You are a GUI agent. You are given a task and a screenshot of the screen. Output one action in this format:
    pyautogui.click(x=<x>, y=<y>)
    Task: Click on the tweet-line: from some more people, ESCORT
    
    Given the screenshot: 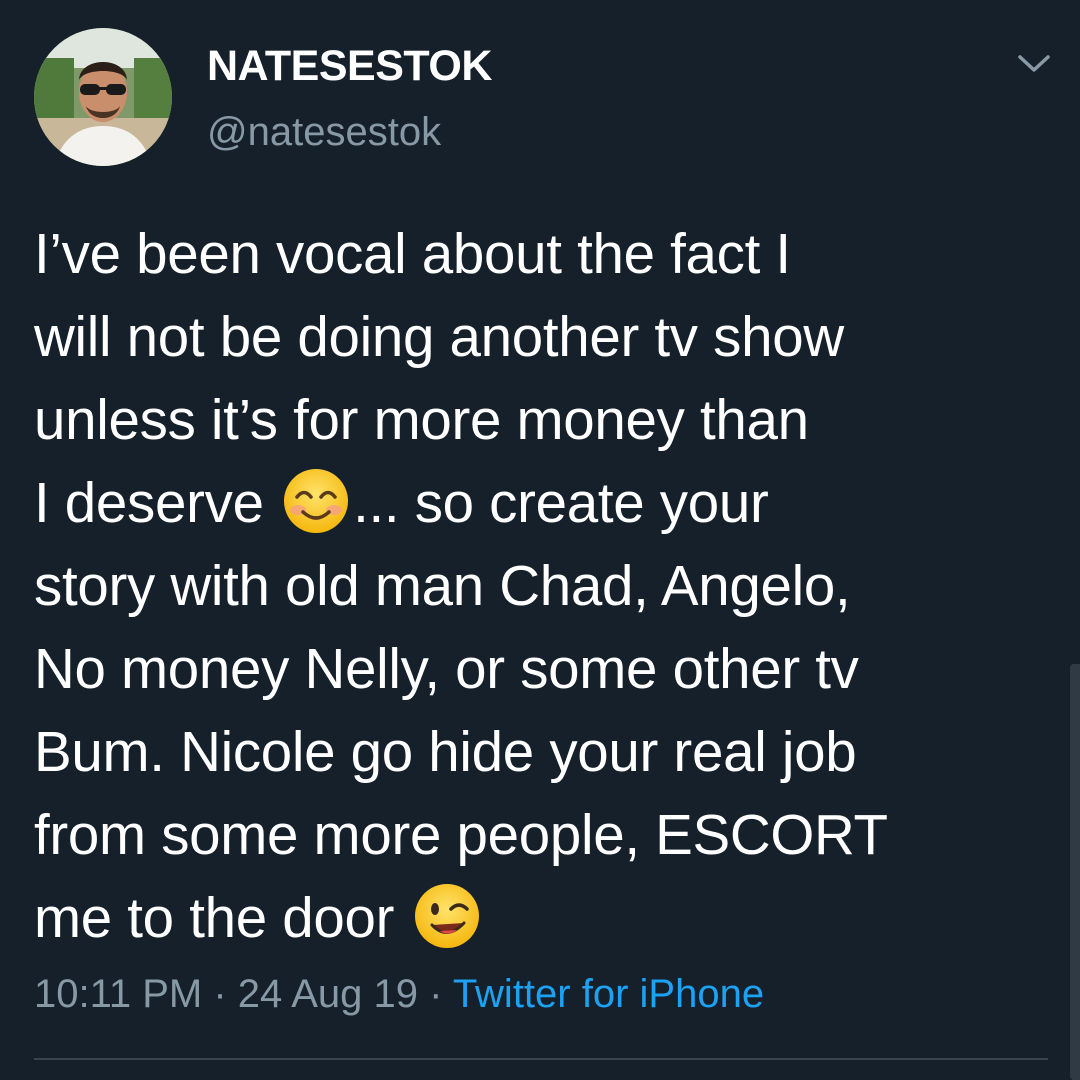 What is the action you would take?
    pyautogui.click(x=461, y=834)
    